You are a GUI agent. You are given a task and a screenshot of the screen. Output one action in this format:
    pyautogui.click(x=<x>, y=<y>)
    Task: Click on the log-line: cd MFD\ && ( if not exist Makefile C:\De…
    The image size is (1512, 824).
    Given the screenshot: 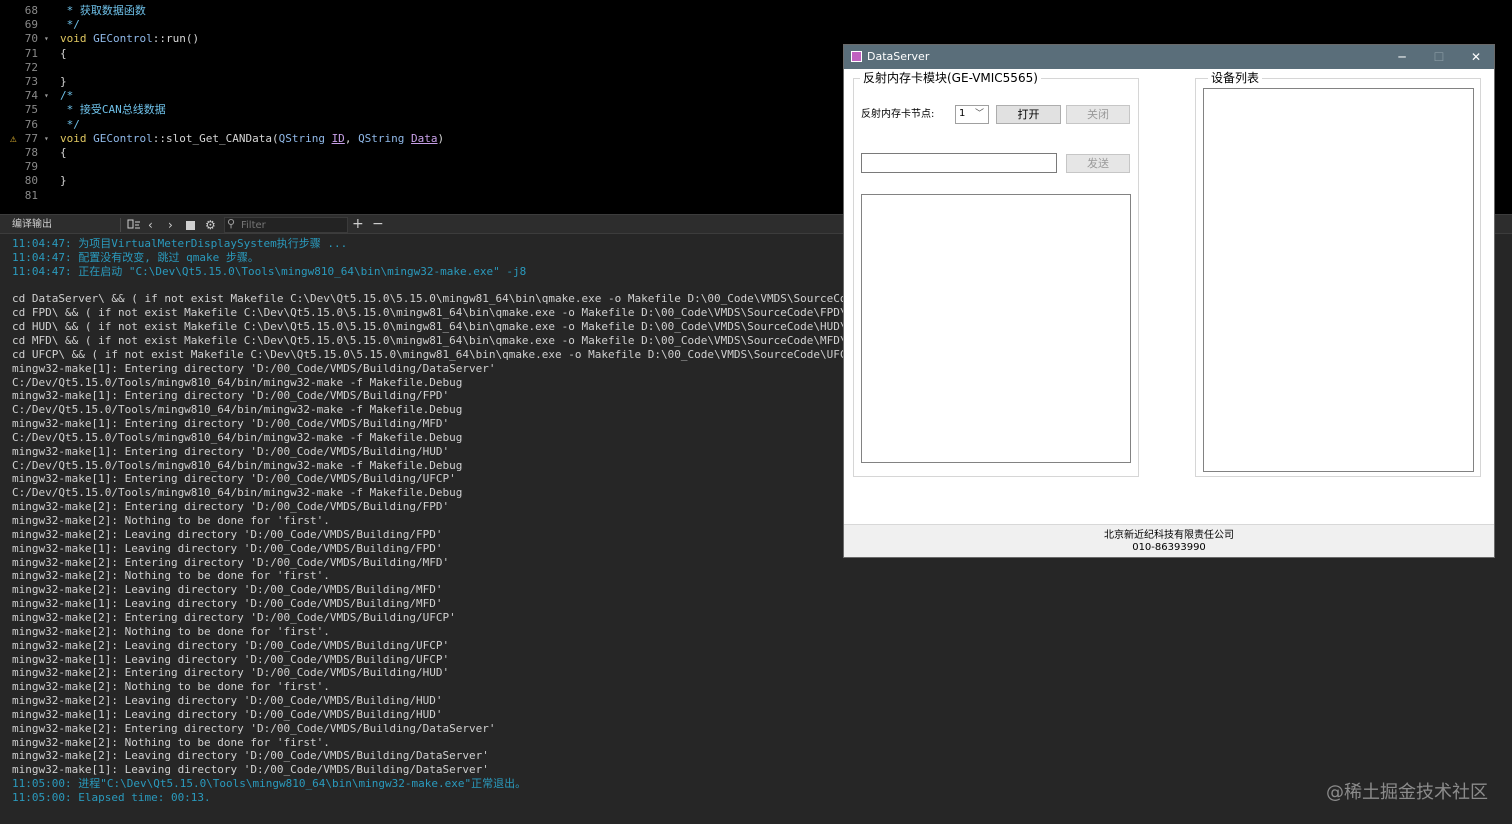 What is the action you would take?
    pyautogui.click(x=433, y=340)
    